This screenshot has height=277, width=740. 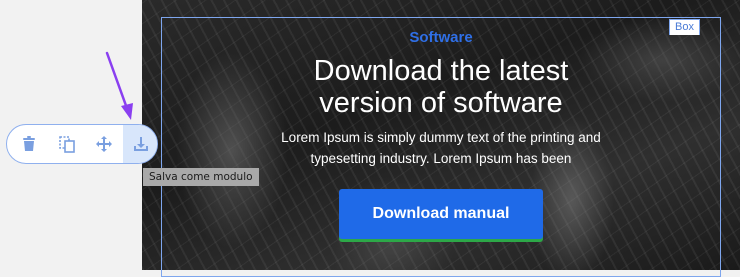 I want to click on save-as-module-button, so click(x=140, y=144).